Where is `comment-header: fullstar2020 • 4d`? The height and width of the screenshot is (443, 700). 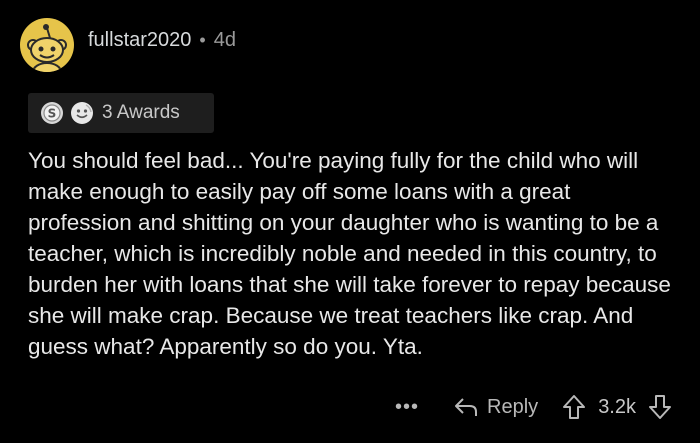
comment-header: fullstar2020 • 4d is located at coordinates (128, 45).